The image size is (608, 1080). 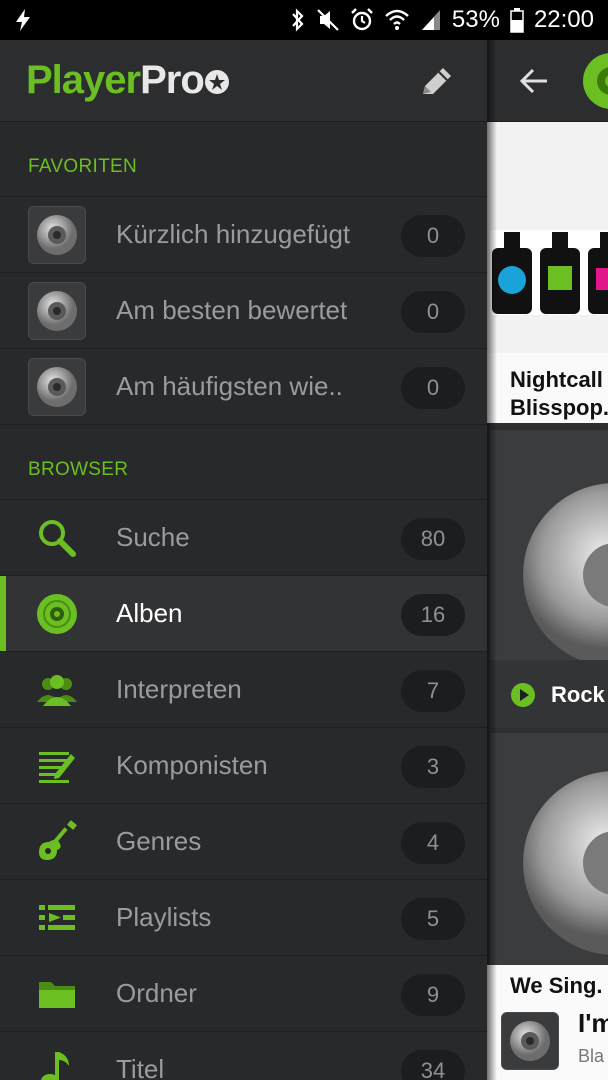 I want to click on drawer-shadow, so click(x=492, y=560).